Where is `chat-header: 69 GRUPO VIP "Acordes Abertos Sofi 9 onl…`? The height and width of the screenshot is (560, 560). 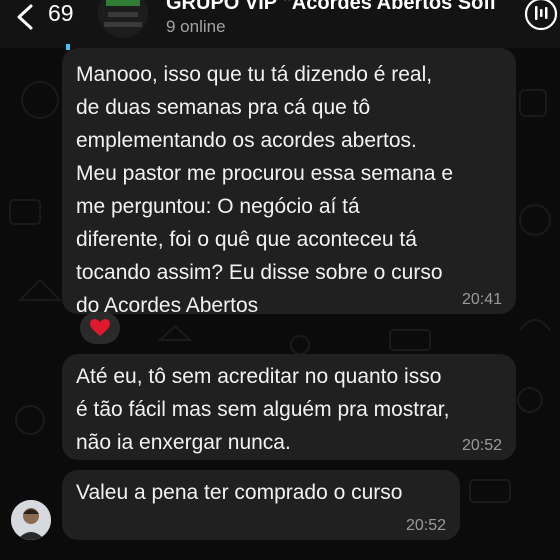 chat-header: 69 GRUPO VIP "Acordes Abertos Sofi 9 onl… is located at coordinates (280, 24).